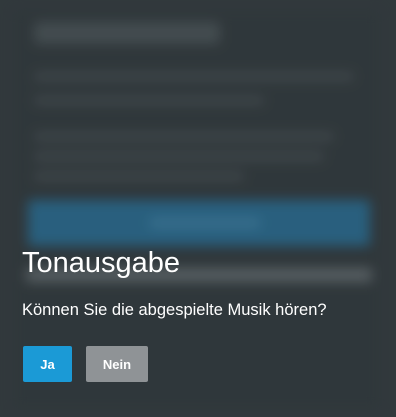 The height and width of the screenshot is (417, 396). Describe the element at coordinates (117, 364) in the screenshot. I see `no-button: Nein` at that location.